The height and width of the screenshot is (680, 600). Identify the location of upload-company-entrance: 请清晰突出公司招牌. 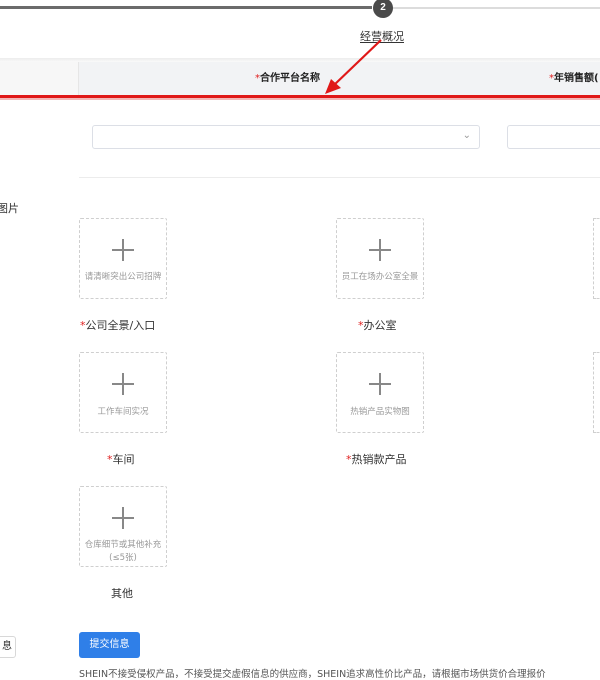
(123, 258).